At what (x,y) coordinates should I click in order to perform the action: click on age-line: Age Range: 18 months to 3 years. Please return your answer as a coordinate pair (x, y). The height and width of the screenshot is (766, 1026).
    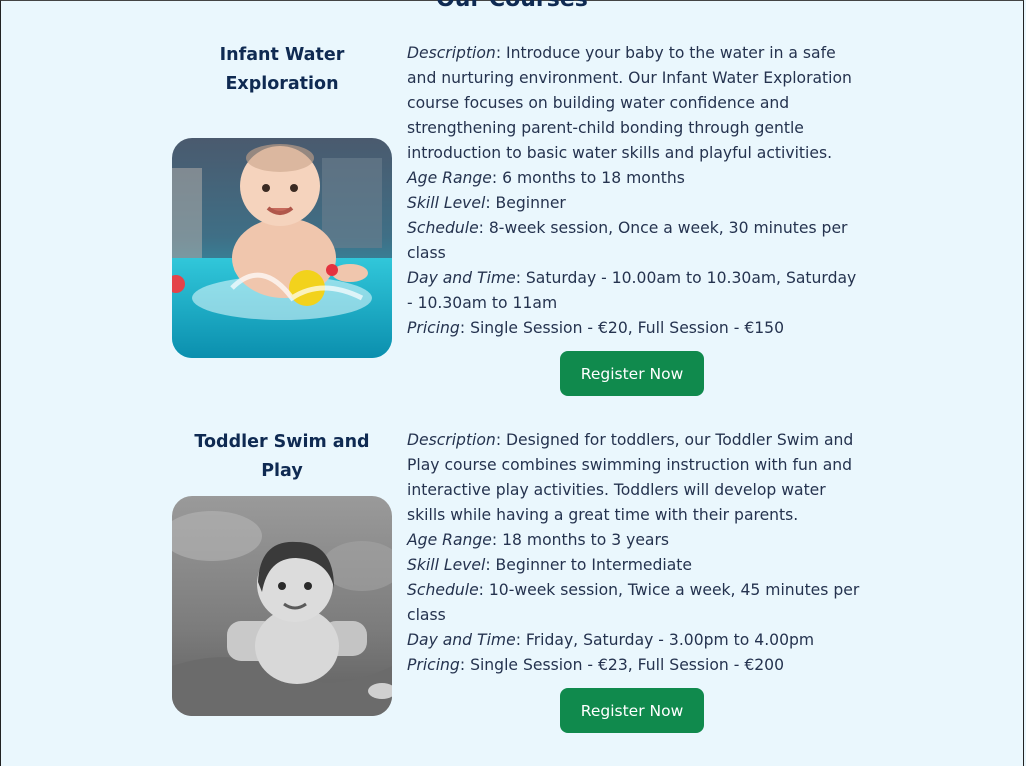
    Looking at the image, I should click on (538, 540).